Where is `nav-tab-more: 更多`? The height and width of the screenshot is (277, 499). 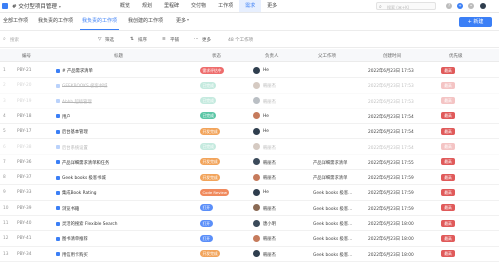 nav-tab-more: 更多 is located at coordinates (272, 6).